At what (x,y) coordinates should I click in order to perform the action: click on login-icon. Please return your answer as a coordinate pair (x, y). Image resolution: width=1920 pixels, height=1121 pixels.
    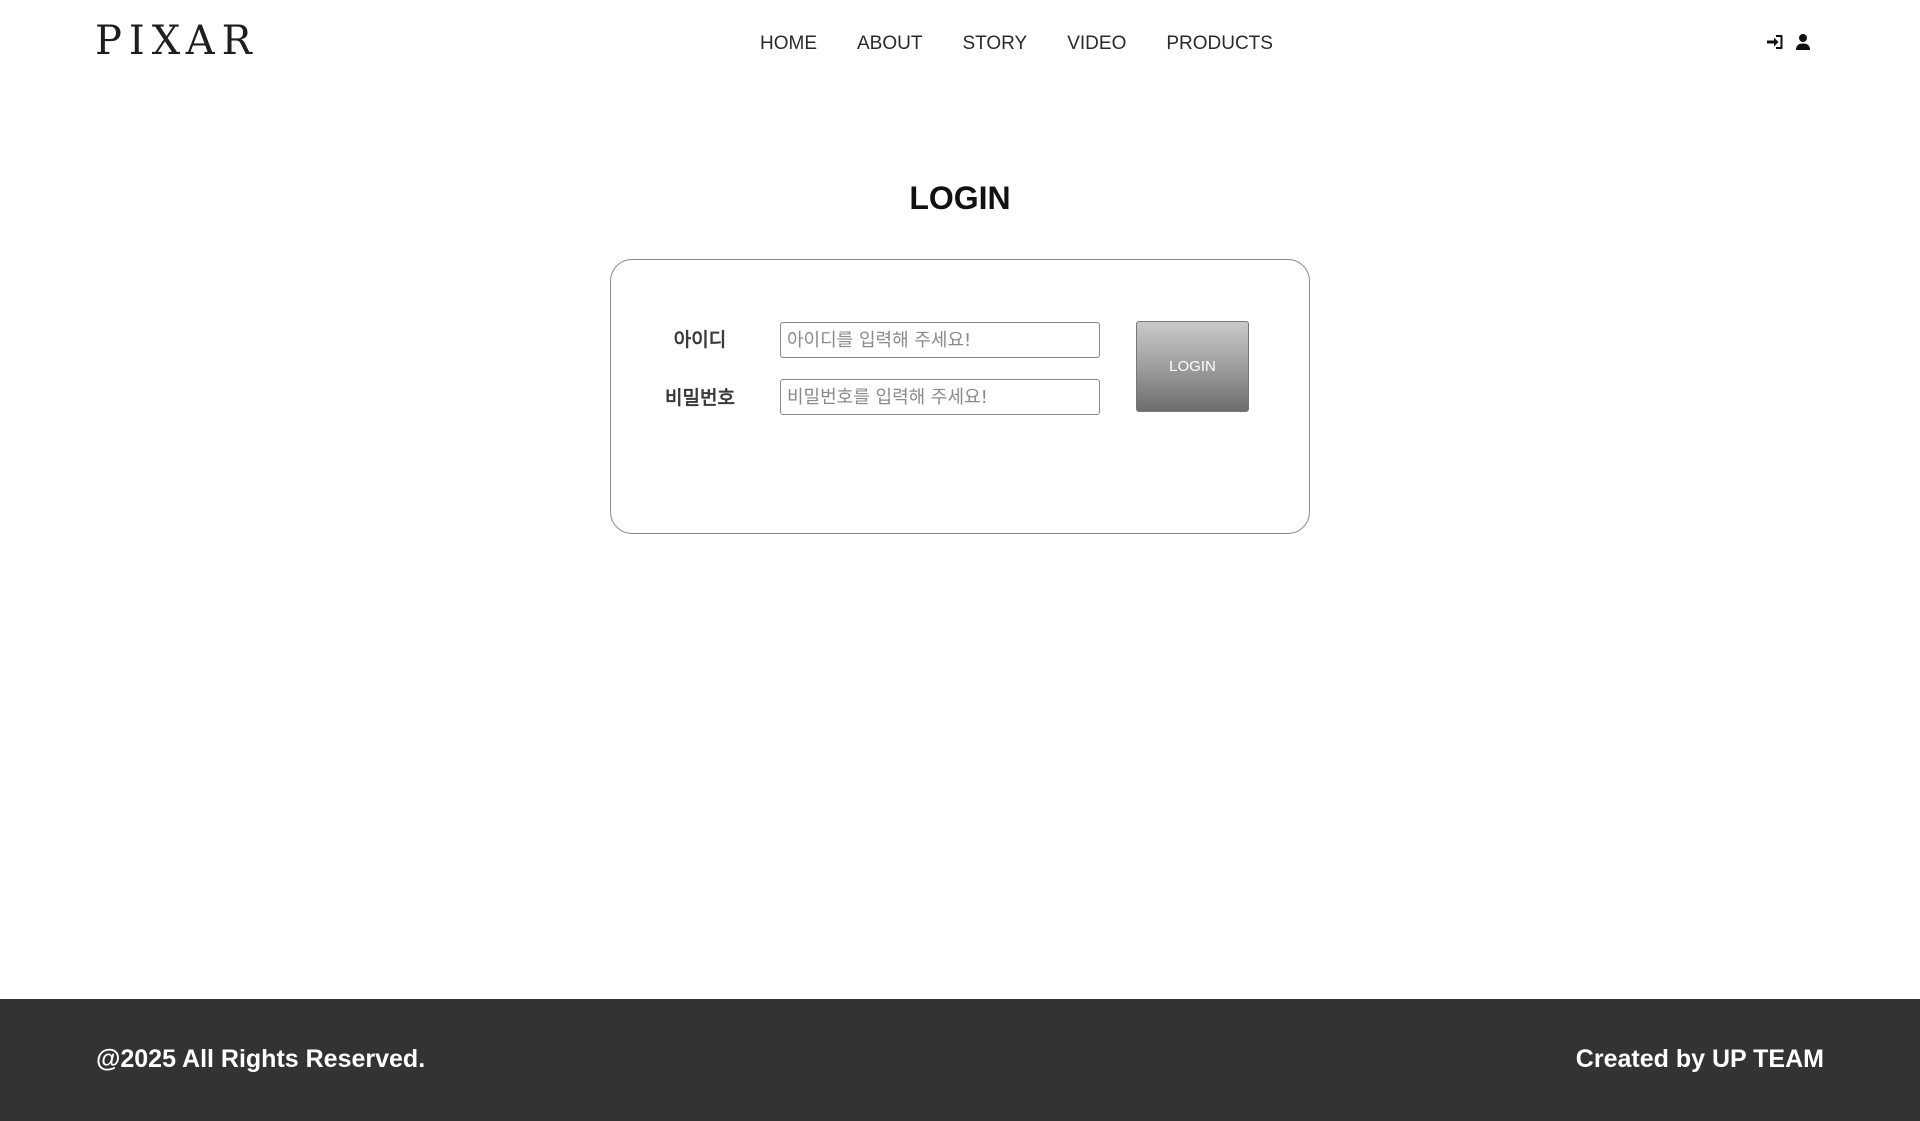
    Looking at the image, I should click on (1775, 42).